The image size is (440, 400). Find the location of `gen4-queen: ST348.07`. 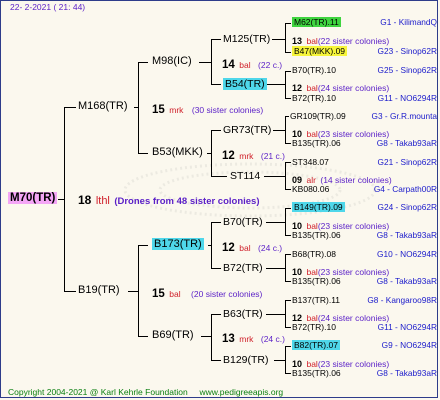

gen4-queen: ST348.07 is located at coordinates (310, 162).